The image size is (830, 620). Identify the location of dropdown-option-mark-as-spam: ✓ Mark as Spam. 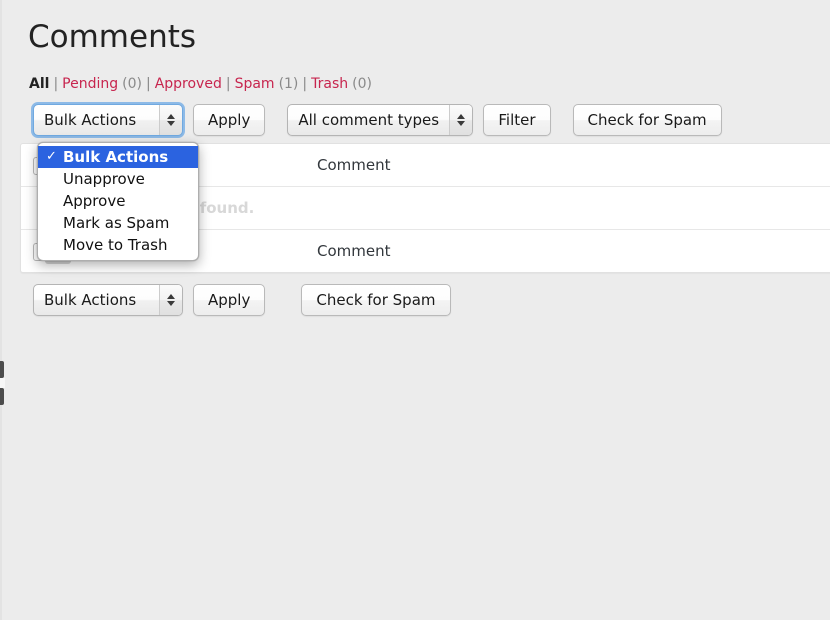
(118, 223).